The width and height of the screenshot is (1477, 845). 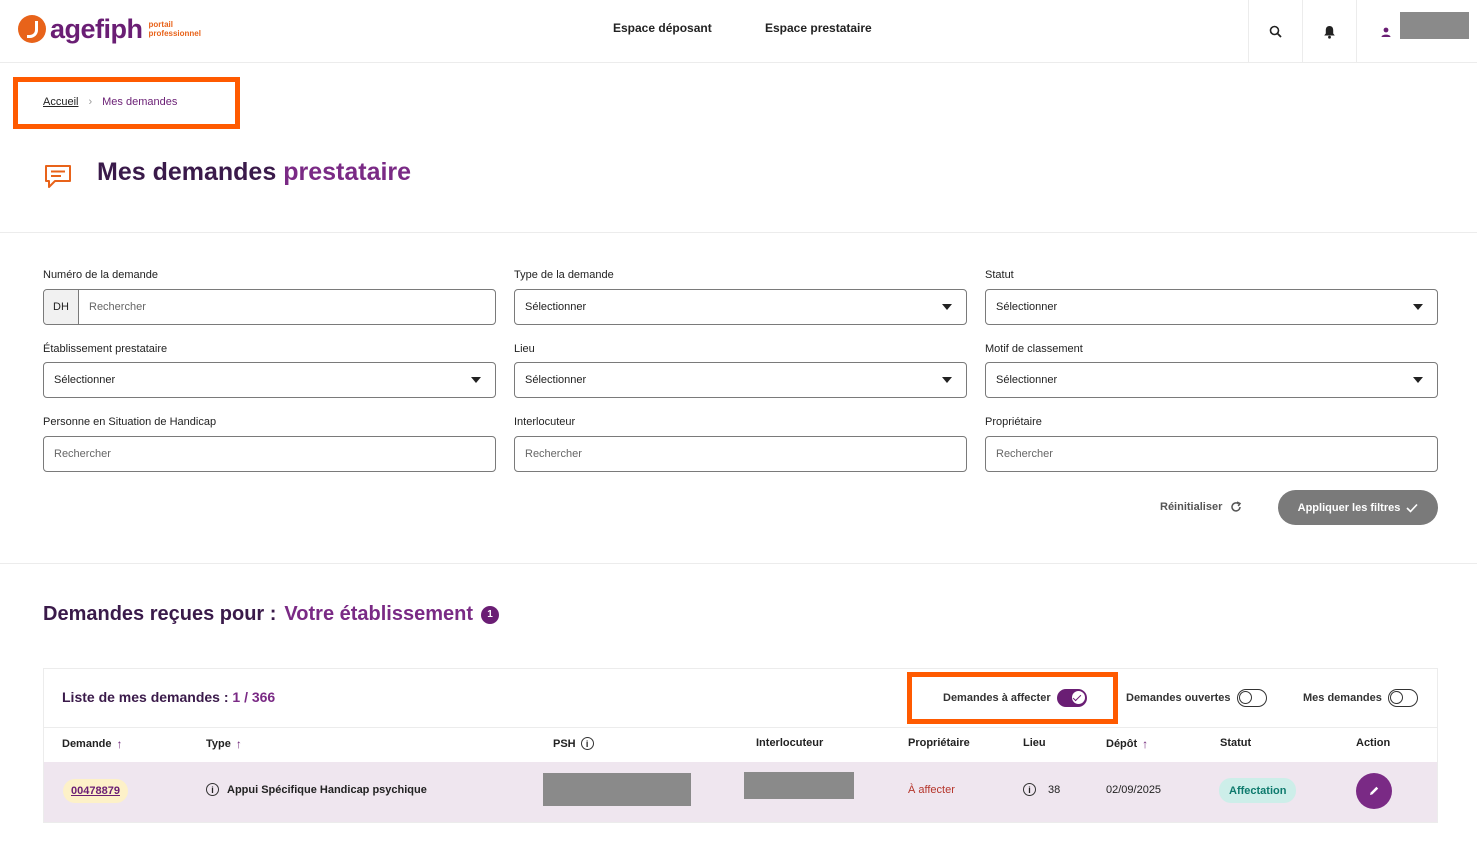 I want to click on lieu-cell: i 38, so click(x=1041, y=789).